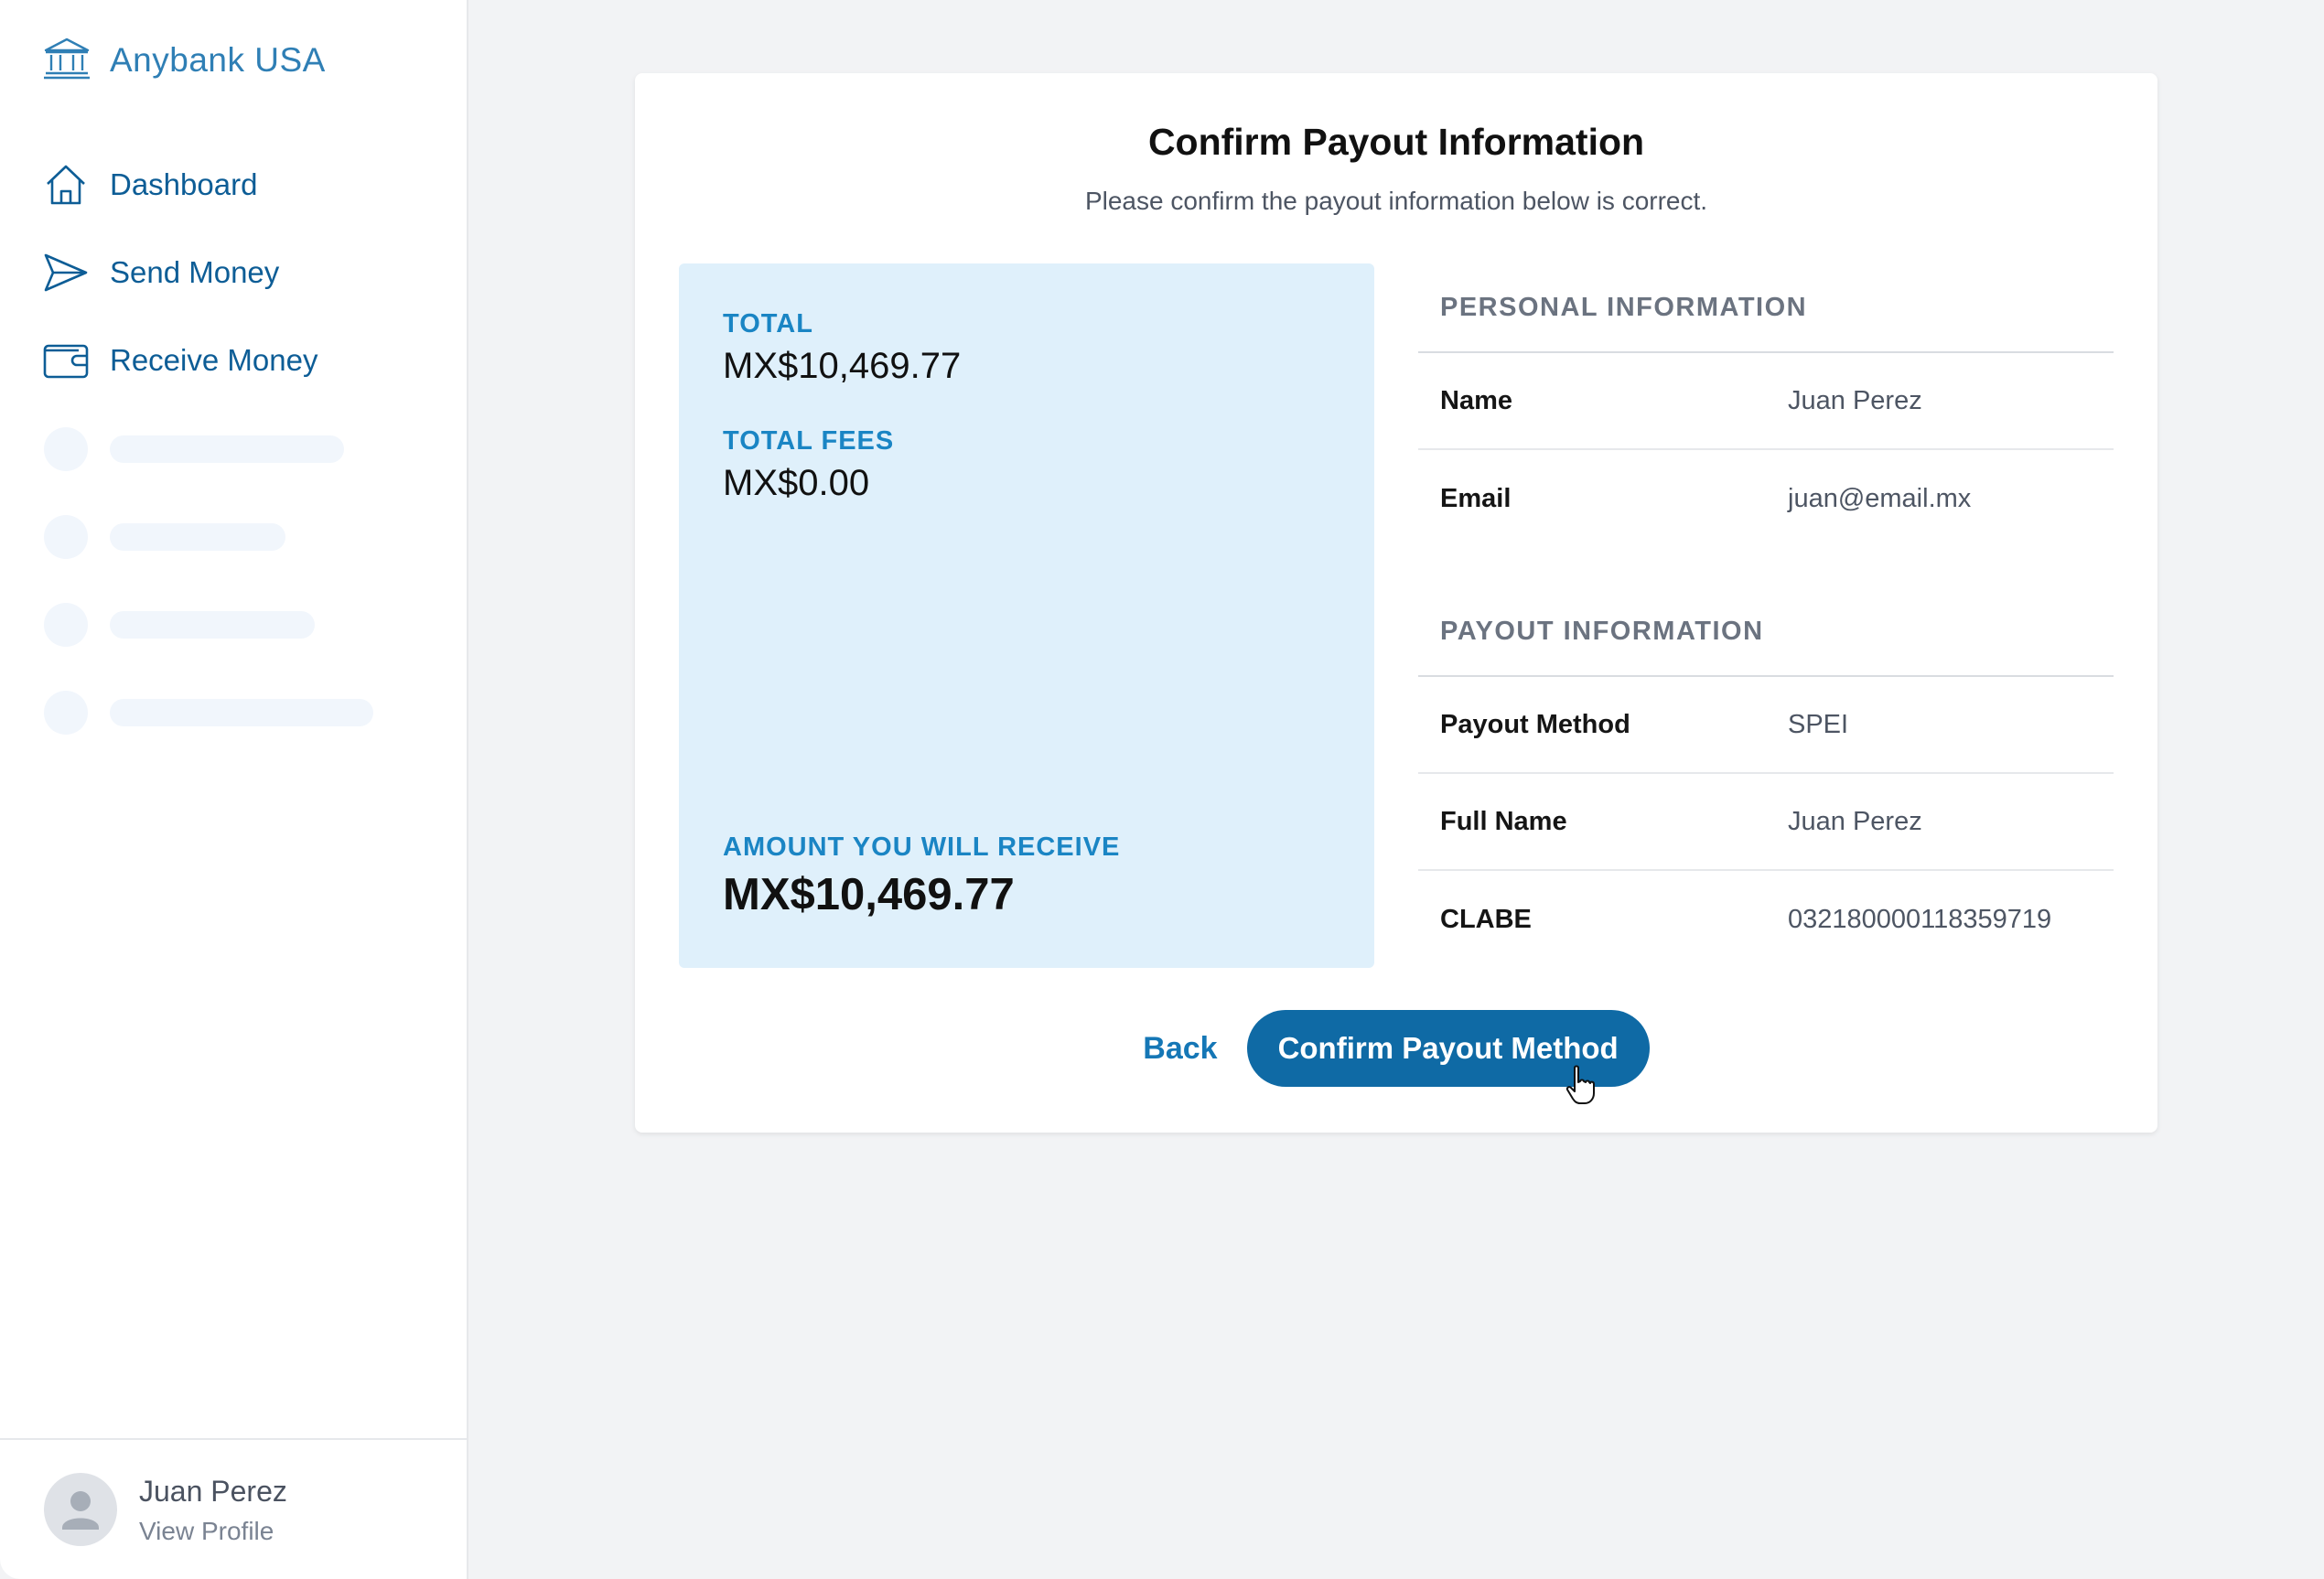 The width and height of the screenshot is (2324, 1579). Describe the element at coordinates (1476, 498) in the screenshot. I see `detail-label: Email` at that location.